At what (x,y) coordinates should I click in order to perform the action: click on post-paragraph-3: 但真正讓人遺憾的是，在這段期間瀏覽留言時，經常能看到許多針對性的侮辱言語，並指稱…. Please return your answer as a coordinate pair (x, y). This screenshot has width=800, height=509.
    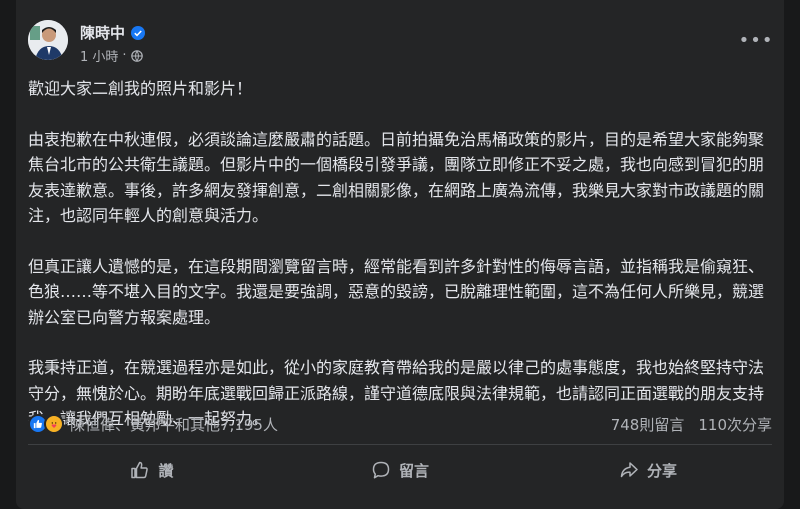
    Looking at the image, I should click on (396, 291).